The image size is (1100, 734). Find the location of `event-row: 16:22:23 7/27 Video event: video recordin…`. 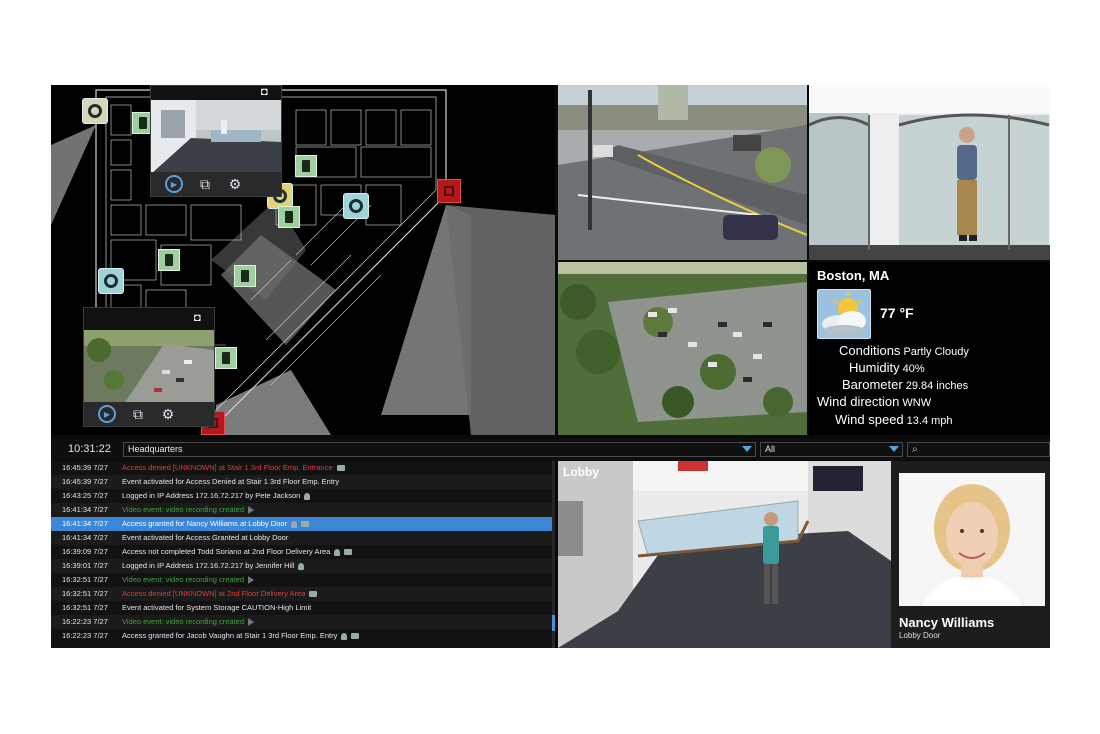

event-row: 16:22:23 7/27 Video event: video recordin… is located at coordinates (303, 622).